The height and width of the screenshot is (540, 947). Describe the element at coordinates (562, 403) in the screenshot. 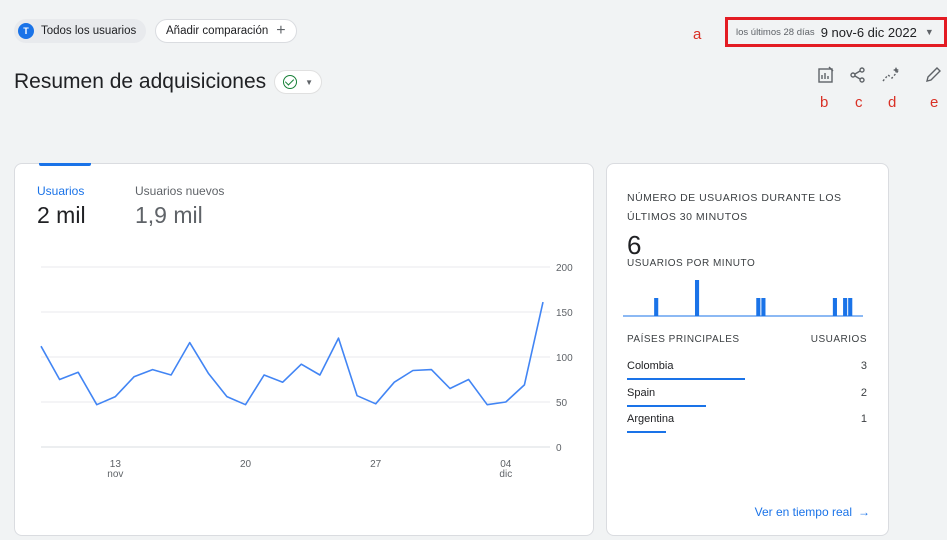

I see `y-tick-label: 50` at that location.